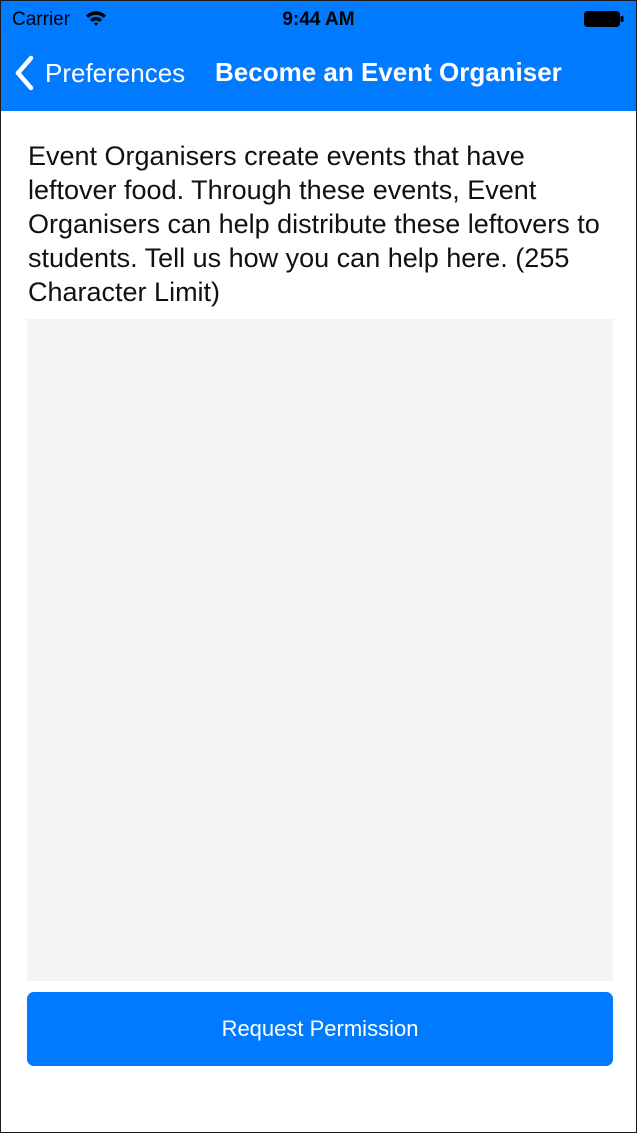  What do you see at coordinates (320, 1029) in the screenshot?
I see `request-permission-button: Request Permission` at bounding box center [320, 1029].